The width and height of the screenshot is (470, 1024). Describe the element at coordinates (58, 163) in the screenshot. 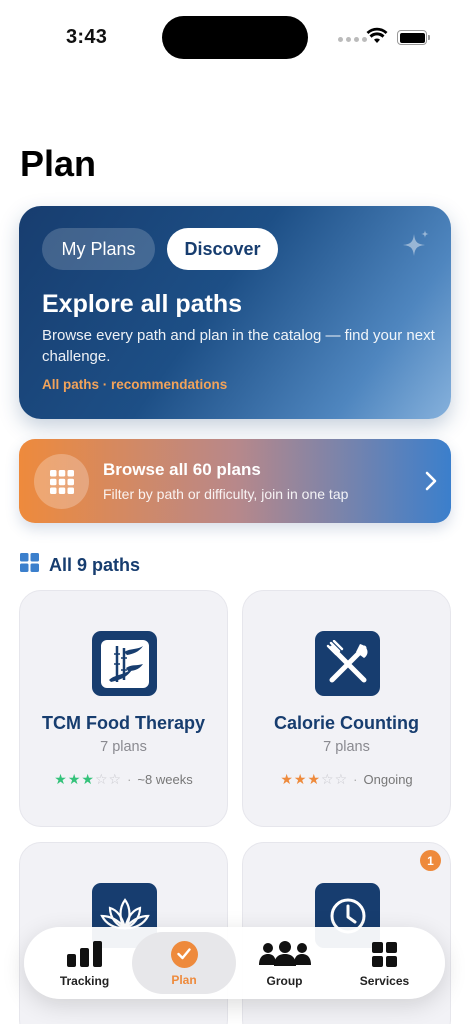

I see `page-title: Plan` at that location.